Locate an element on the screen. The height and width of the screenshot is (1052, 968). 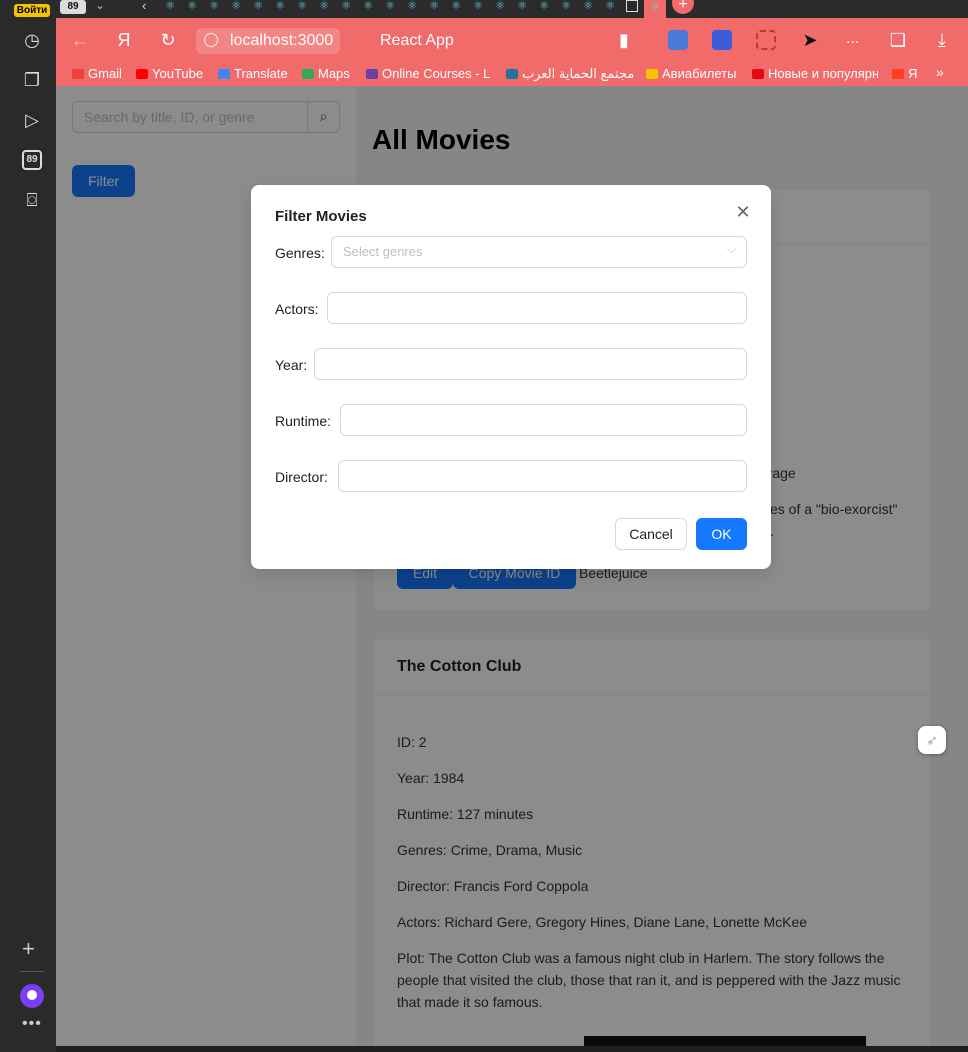
more-icon: ••• is located at coordinates (32, 1024).